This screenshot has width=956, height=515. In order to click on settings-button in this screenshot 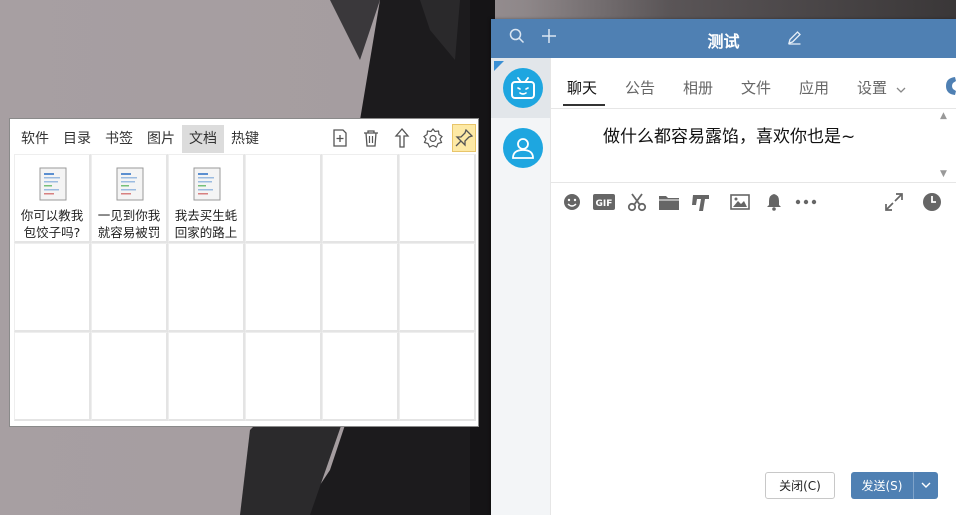, I will do `click(432, 138)`.